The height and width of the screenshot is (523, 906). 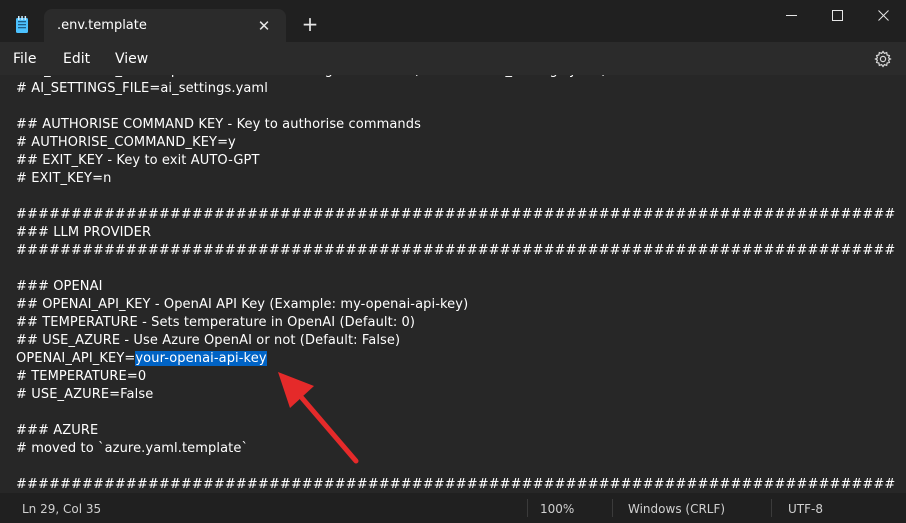 What do you see at coordinates (455, 287) in the screenshot?
I see `text-line: ### OPENAI` at bounding box center [455, 287].